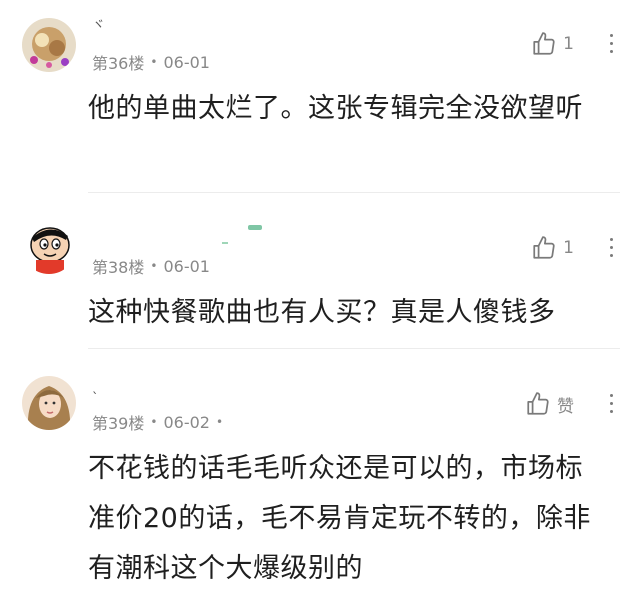 This screenshot has width=640, height=594. I want to click on like-label: 赞, so click(565, 406).